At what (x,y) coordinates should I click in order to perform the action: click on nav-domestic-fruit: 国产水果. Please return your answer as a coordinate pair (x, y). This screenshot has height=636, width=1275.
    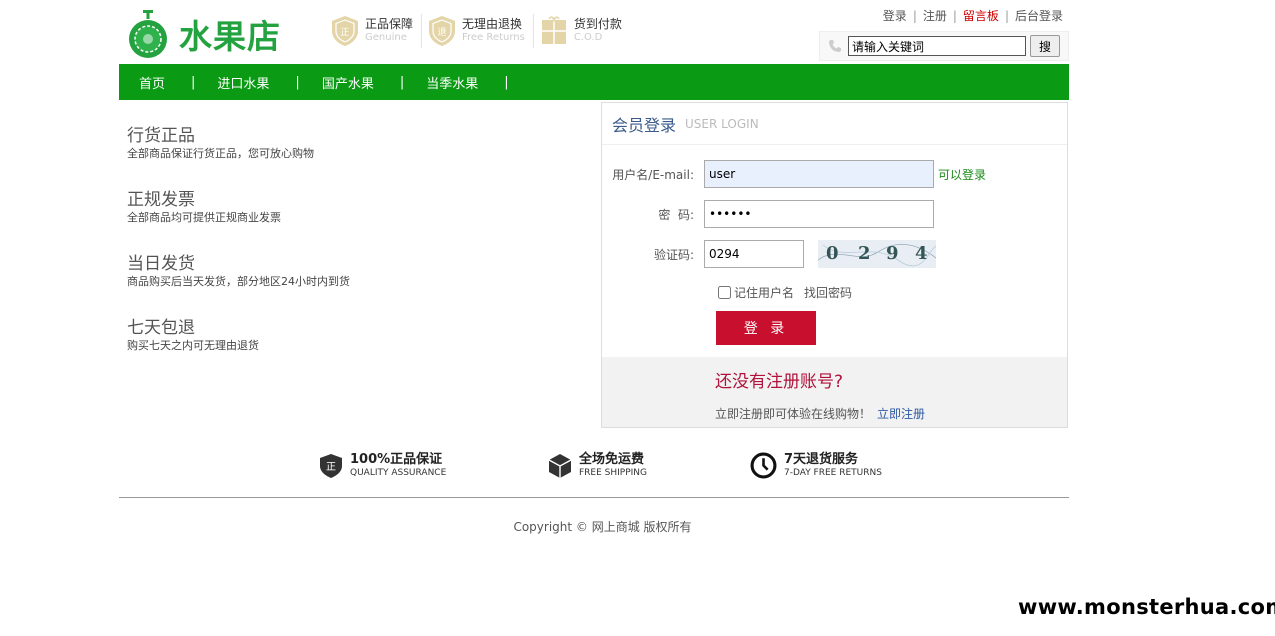
    Looking at the image, I should click on (348, 82).